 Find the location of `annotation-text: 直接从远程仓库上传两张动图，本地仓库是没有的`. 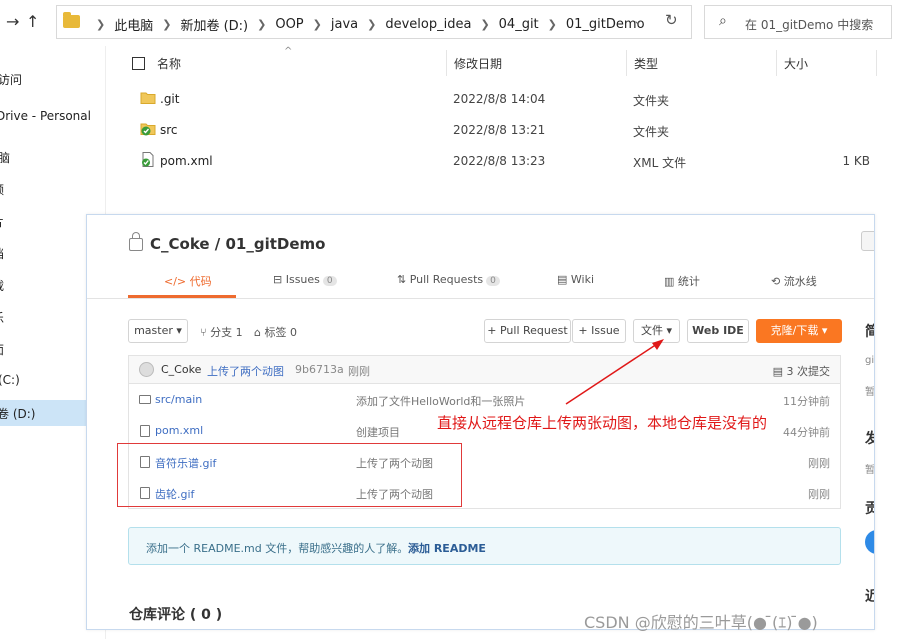

annotation-text: 直接从远程仓库上传两张动图，本地仓库是没有的 is located at coordinates (602, 423).